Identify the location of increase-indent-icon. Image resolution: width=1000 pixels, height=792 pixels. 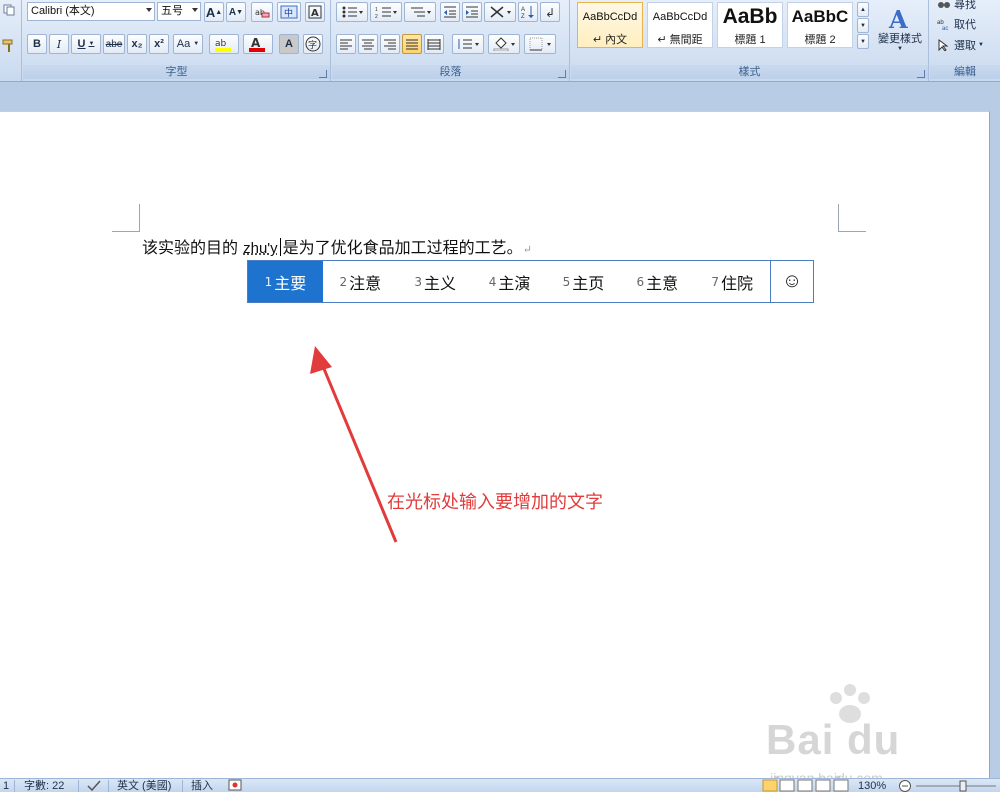
(472, 12).